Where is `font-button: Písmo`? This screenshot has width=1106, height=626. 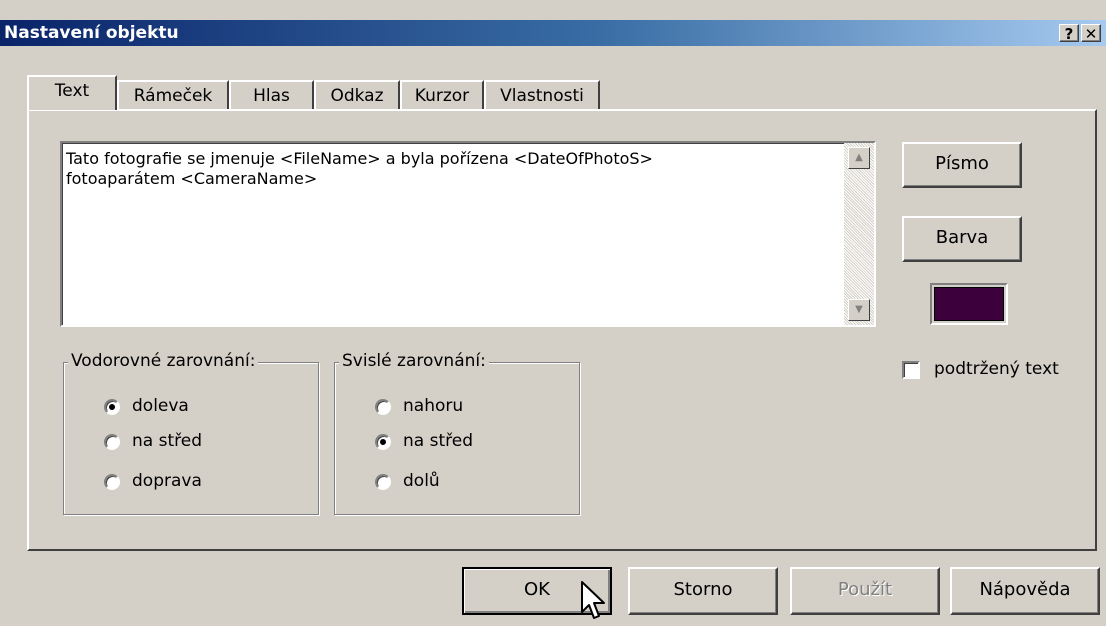
font-button: Písmo is located at coordinates (962, 165).